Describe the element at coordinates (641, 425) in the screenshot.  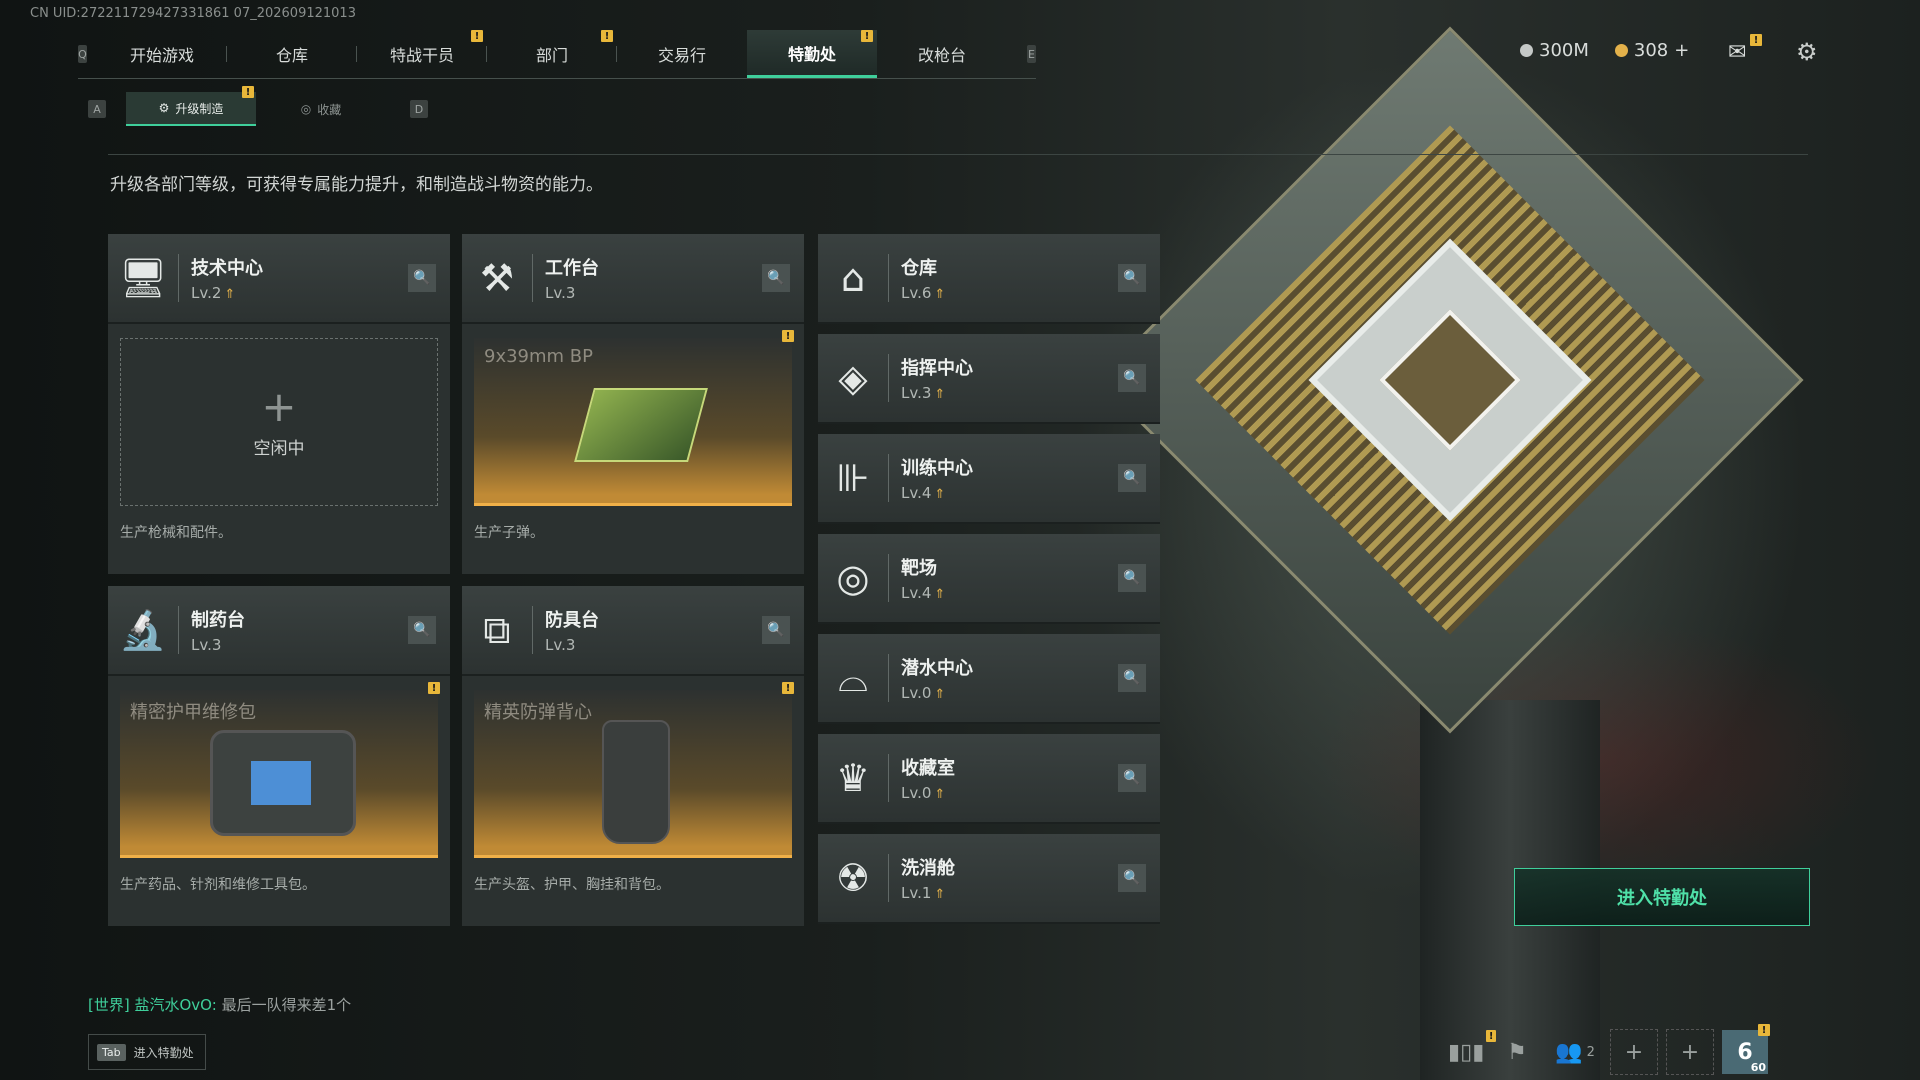
I see `ammo-box-image` at that location.